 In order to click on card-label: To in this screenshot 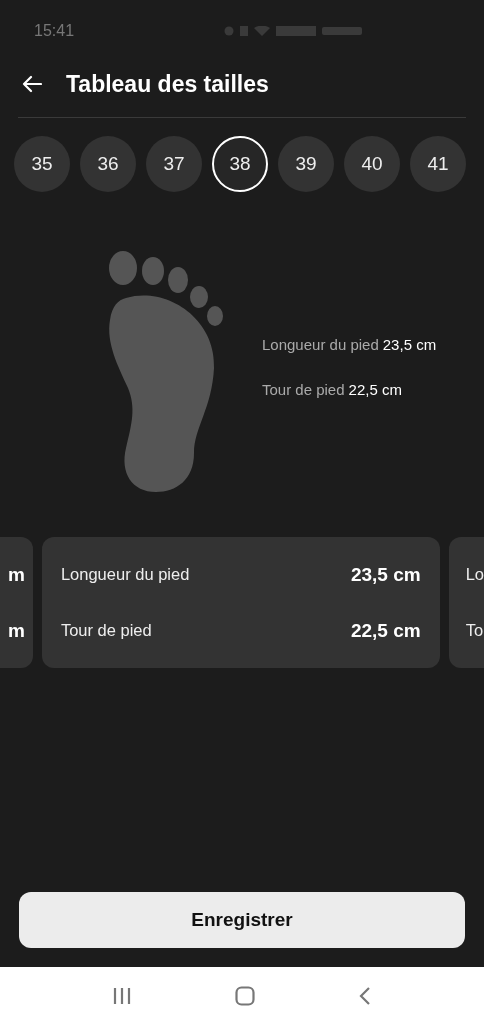, I will do `click(474, 630)`.